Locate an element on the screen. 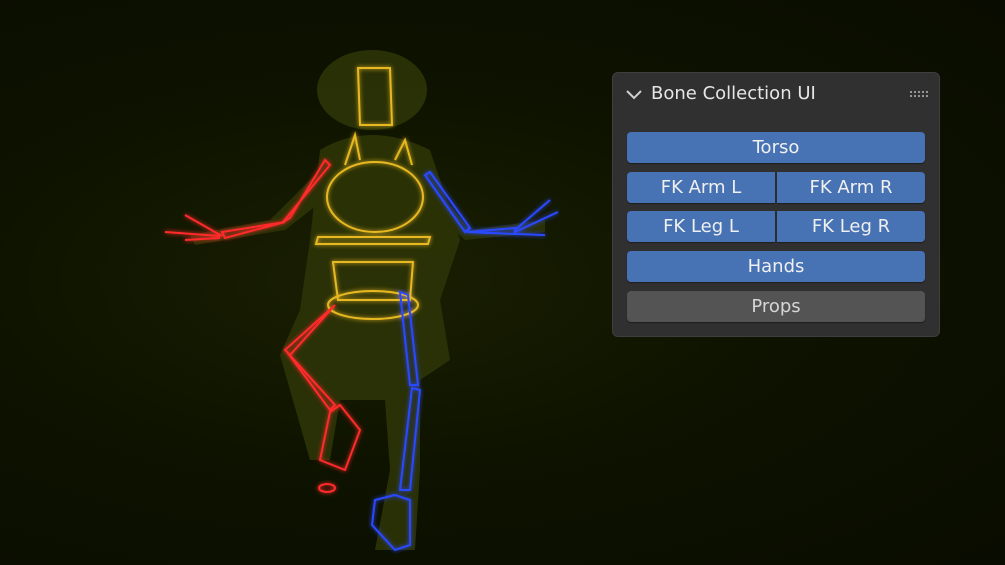  chevron-down-icon is located at coordinates (634, 94).